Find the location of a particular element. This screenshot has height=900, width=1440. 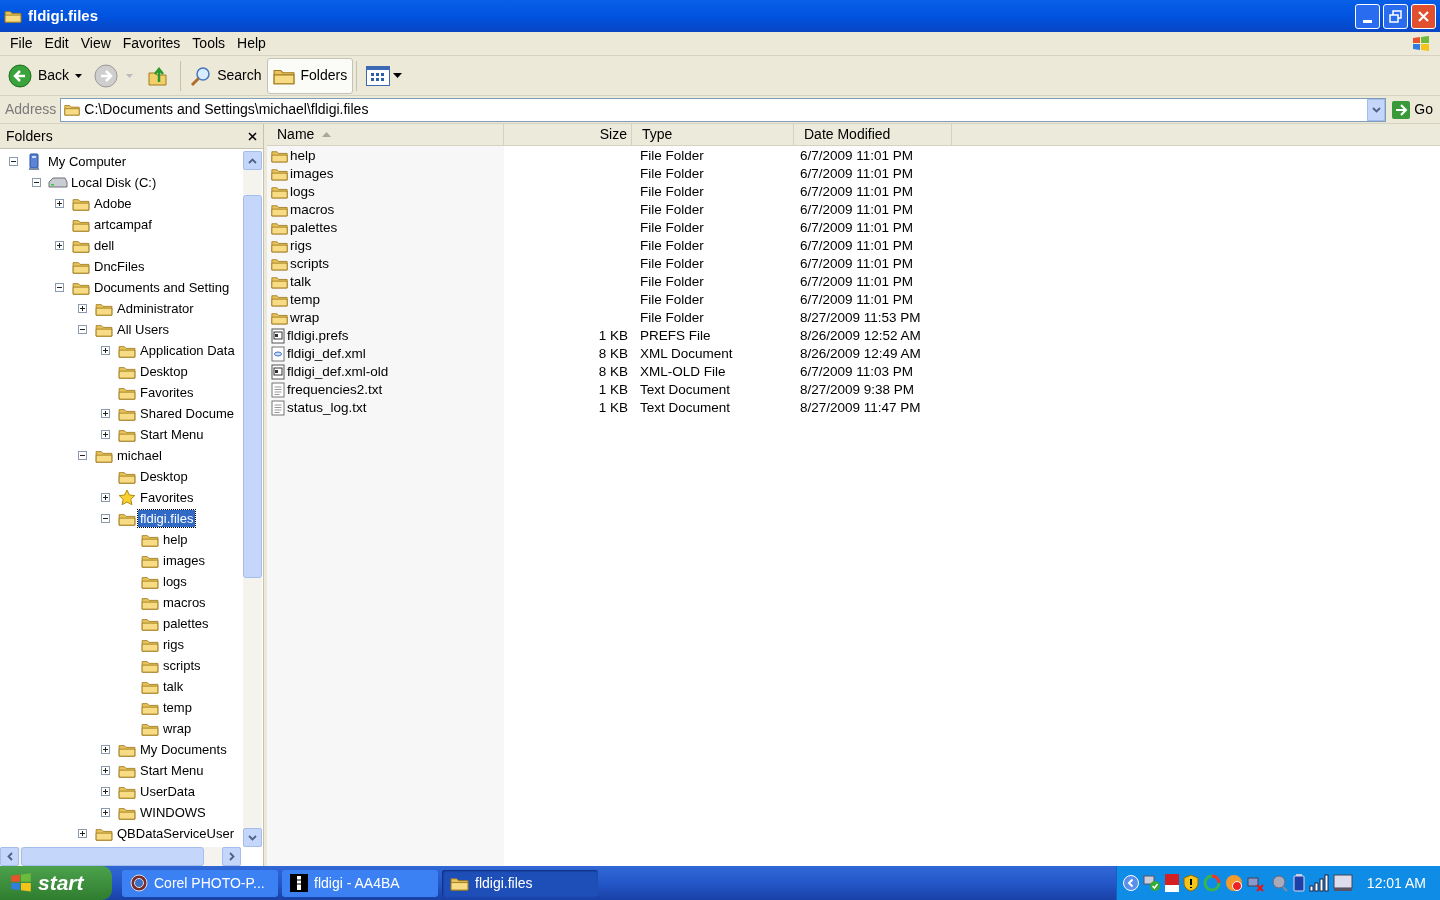

tree-item: QBDataServiceUser is located at coordinates (176, 833).